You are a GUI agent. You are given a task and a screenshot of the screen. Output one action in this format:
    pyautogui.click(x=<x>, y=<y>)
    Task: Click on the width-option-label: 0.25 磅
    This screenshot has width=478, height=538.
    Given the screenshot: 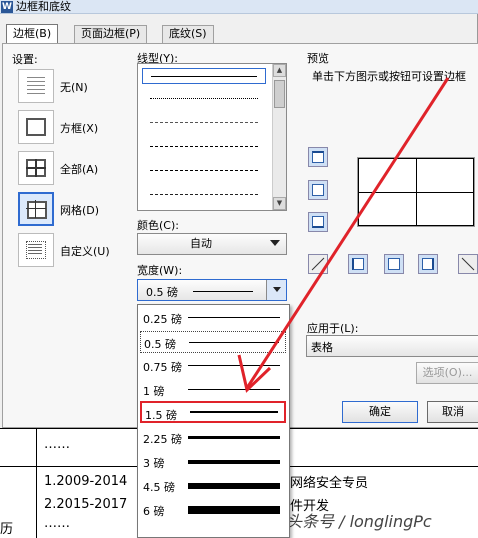 What is the action you would take?
    pyautogui.click(x=162, y=319)
    